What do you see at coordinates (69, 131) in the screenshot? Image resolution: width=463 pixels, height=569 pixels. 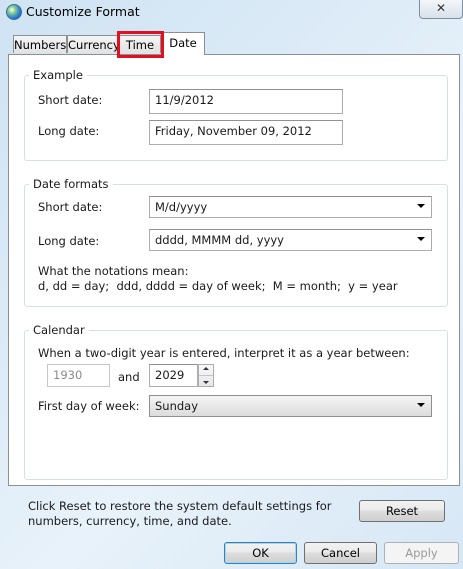 I see `example-long-date-label: Long date:` at bounding box center [69, 131].